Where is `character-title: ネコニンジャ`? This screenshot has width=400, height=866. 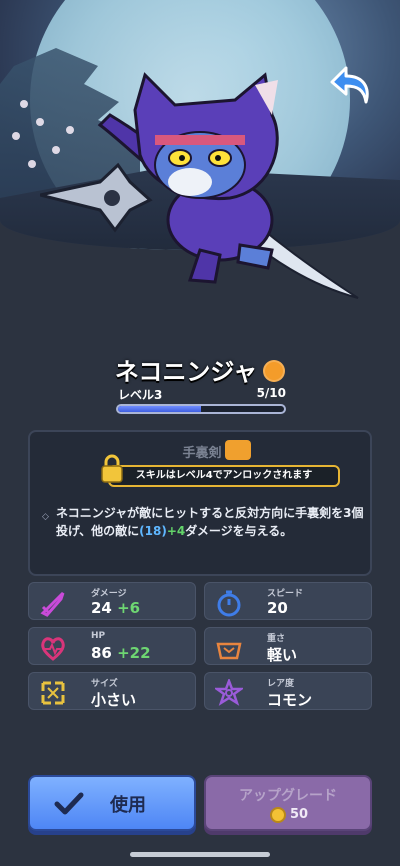 character-title: ネコニンジャ is located at coordinates (200, 369).